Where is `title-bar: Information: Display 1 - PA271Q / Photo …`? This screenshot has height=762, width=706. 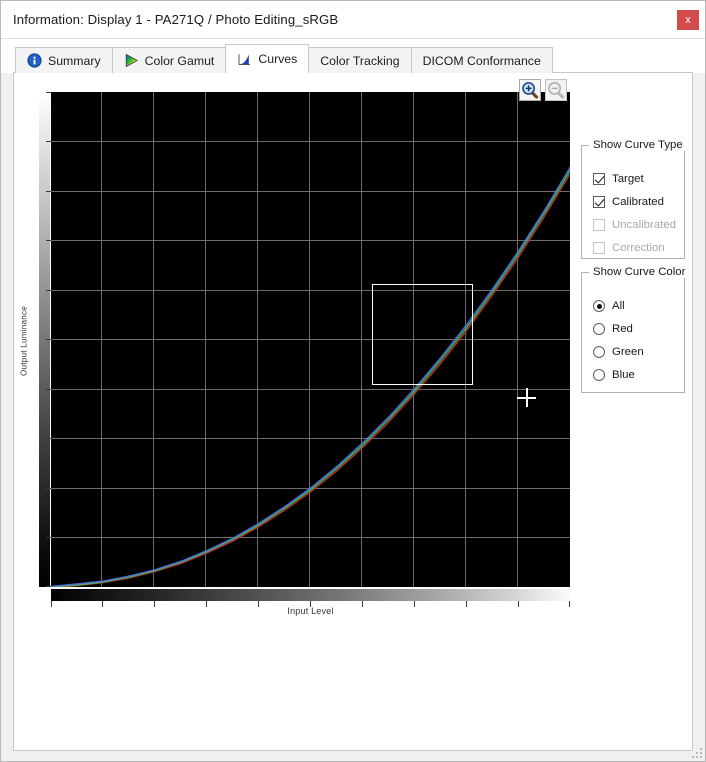
title-bar: Information: Display 1 - PA271Q / Photo … is located at coordinates (353, 20).